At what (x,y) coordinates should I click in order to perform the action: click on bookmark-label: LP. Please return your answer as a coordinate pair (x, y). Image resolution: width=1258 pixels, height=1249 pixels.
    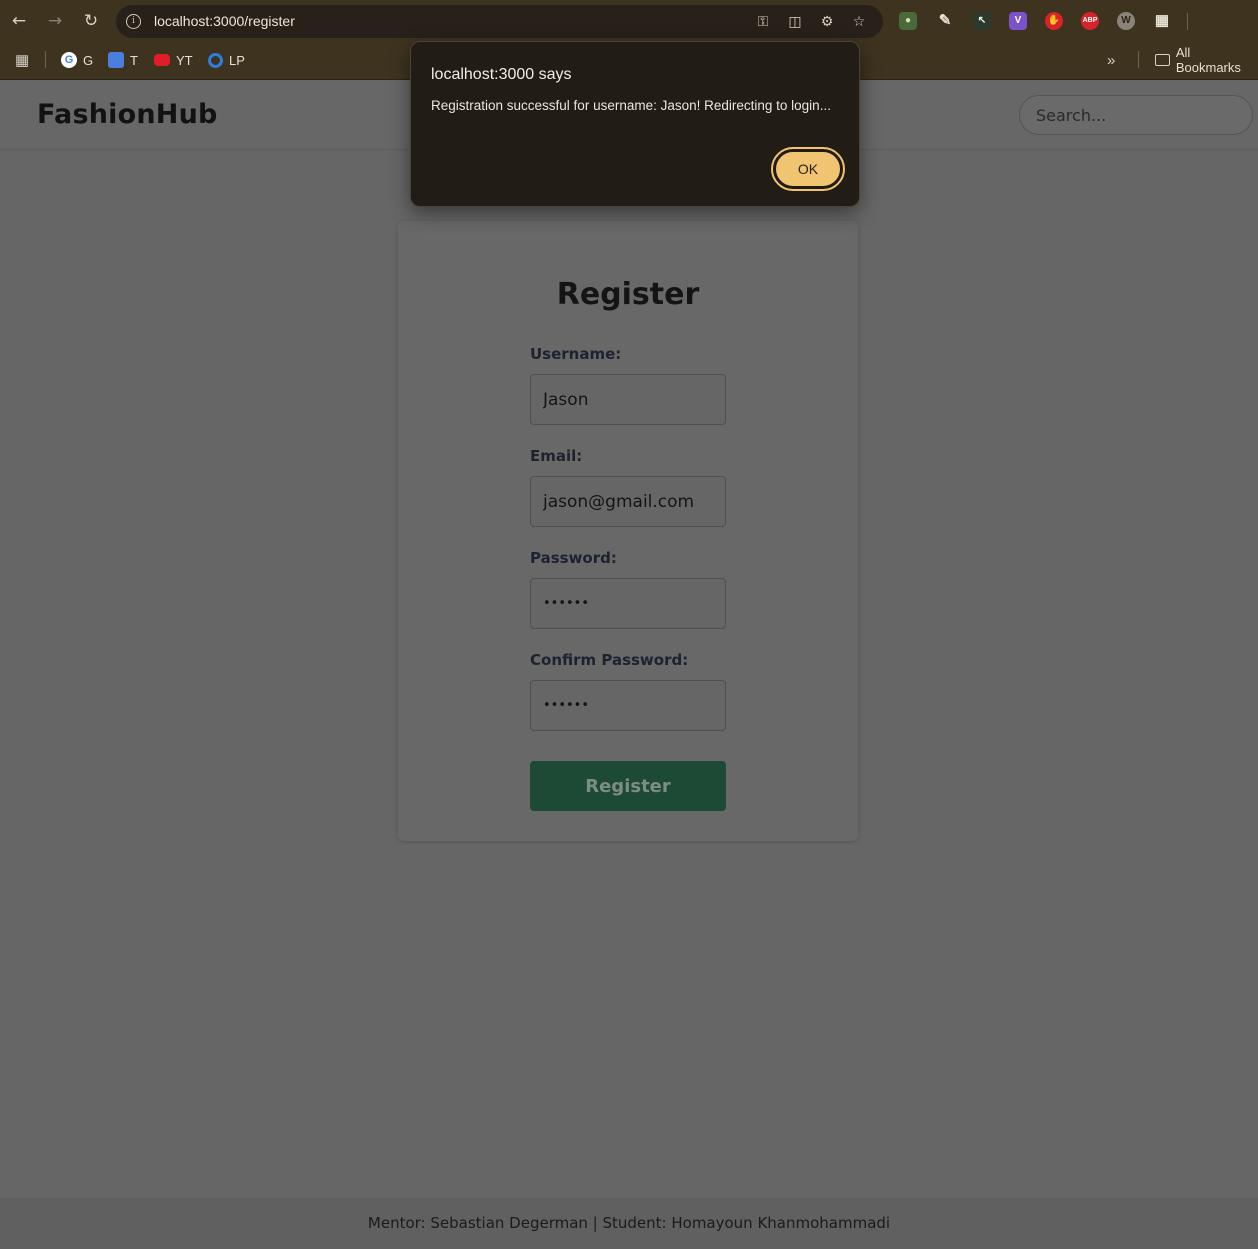
    Looking at the image, I should click on (237, 60).